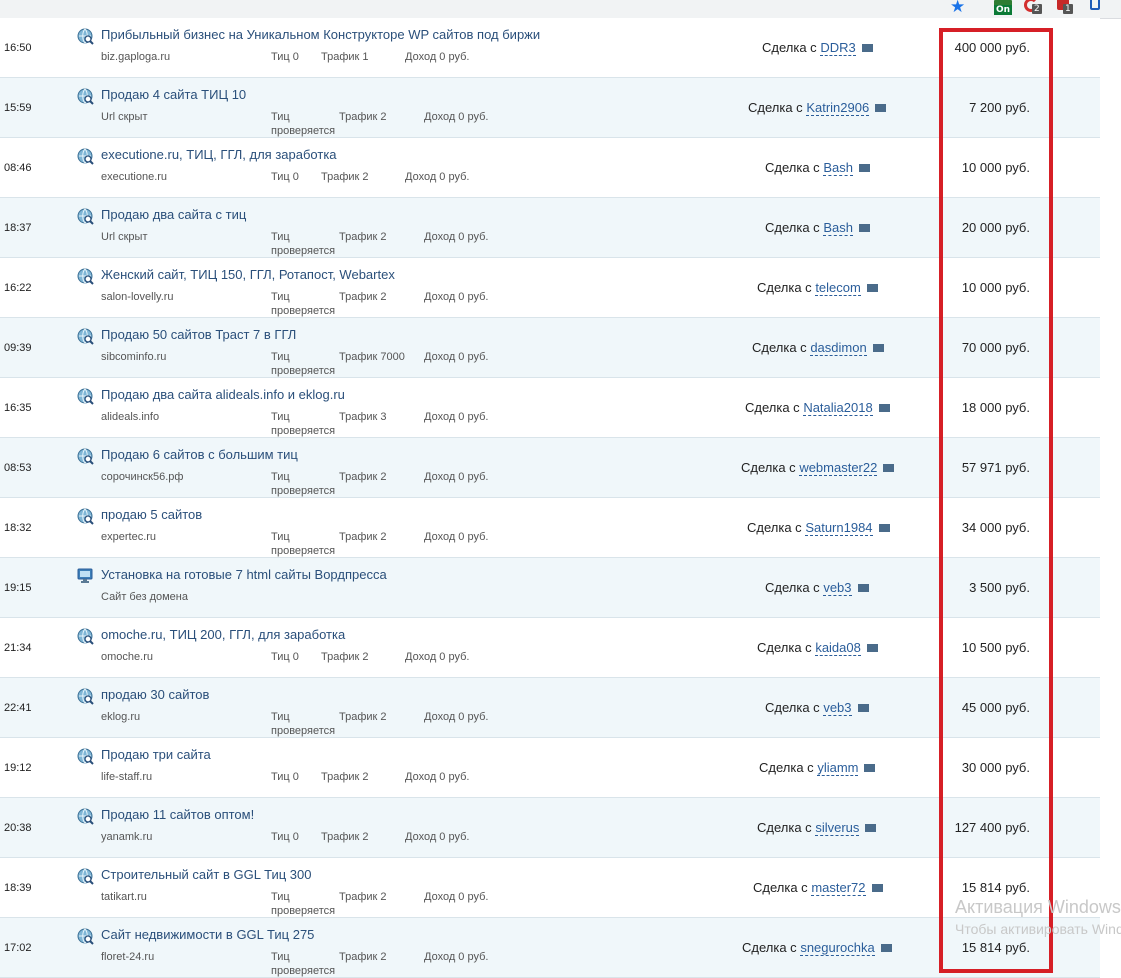 This screenshot has height=978, width=1121. Describe the element at coordinates (207, 934) in the screenshot. I see `listing-title-link: Сайт недвижимости в GGL Тиц 275` at that location.